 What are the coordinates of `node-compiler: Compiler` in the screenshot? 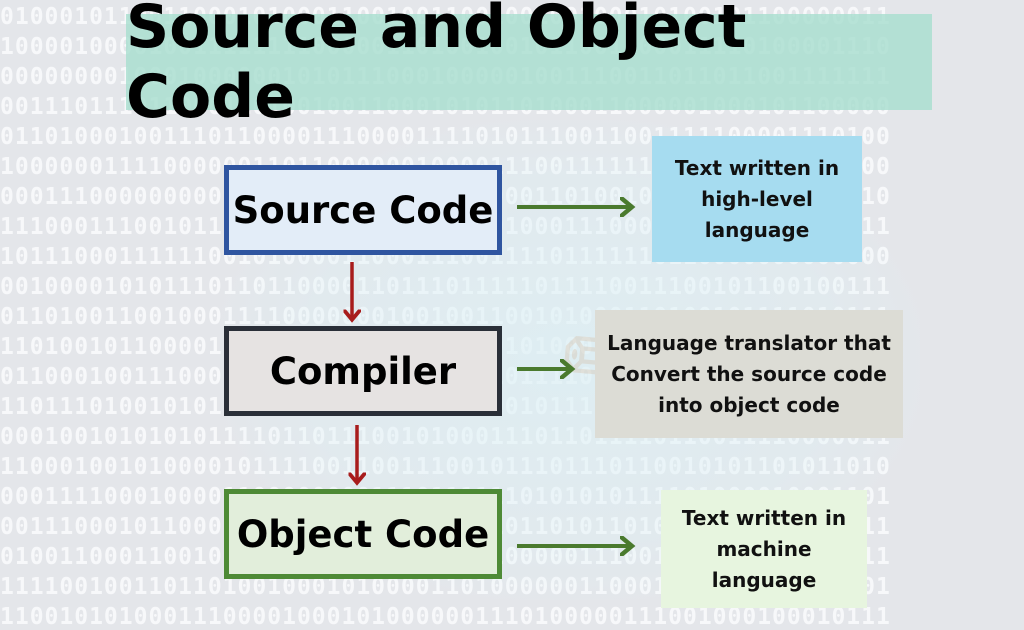 It's located at (363, 371).